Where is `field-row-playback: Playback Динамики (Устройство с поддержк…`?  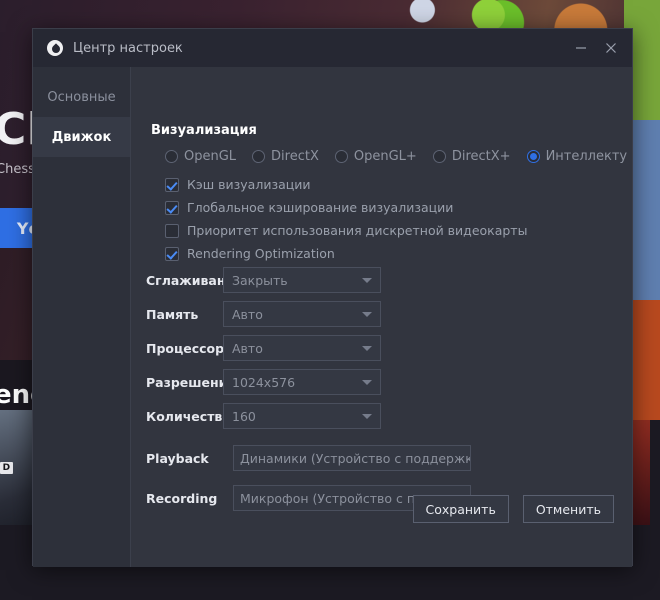
field-row-playback: Playback Динамики (Устройство с поддержк… is located at coordinates (308, 458).